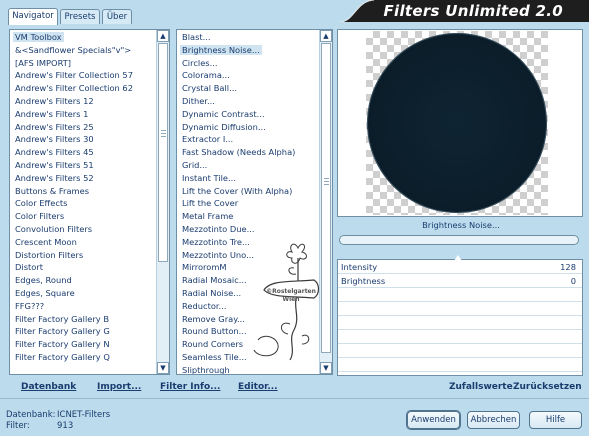 The image size is (589, 436). I want to click on filter-item-label: Slipthrough, so click(206, 369).